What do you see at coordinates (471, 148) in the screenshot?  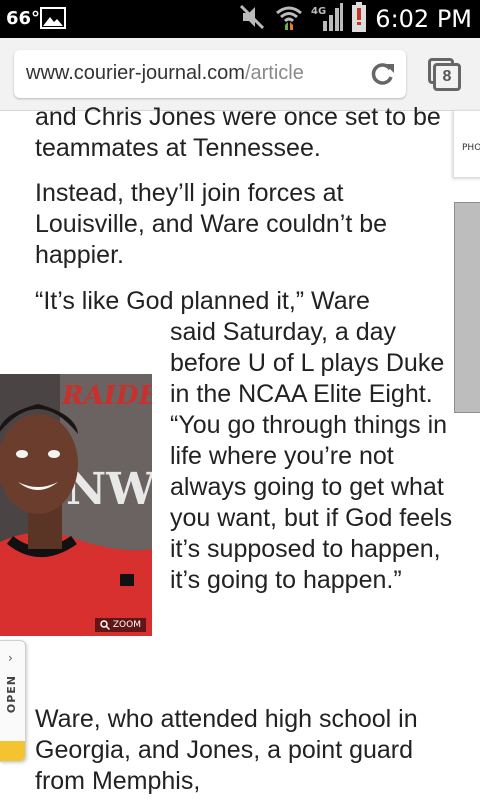 I see `side-ad-label: PHO` at bounding box center [471, 148].